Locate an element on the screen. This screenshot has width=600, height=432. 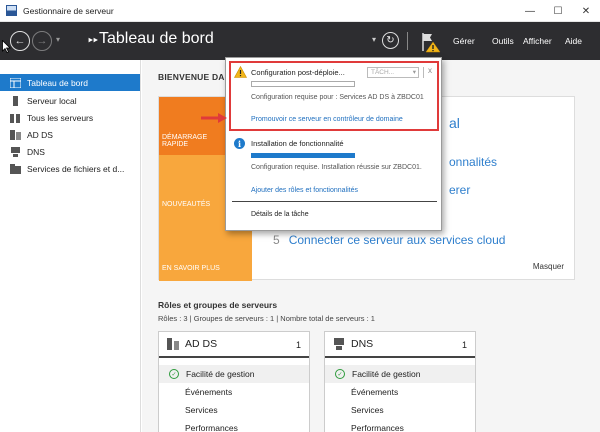
refresh-icon: ↻ is located at coordinates (390, 40).